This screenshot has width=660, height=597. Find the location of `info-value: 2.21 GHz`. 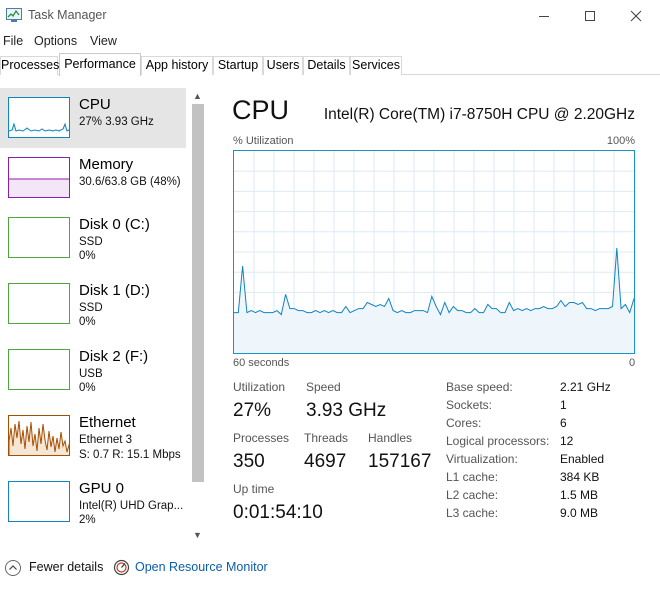

info-value: 2.21 GHz is located at coordinates (585, 387).